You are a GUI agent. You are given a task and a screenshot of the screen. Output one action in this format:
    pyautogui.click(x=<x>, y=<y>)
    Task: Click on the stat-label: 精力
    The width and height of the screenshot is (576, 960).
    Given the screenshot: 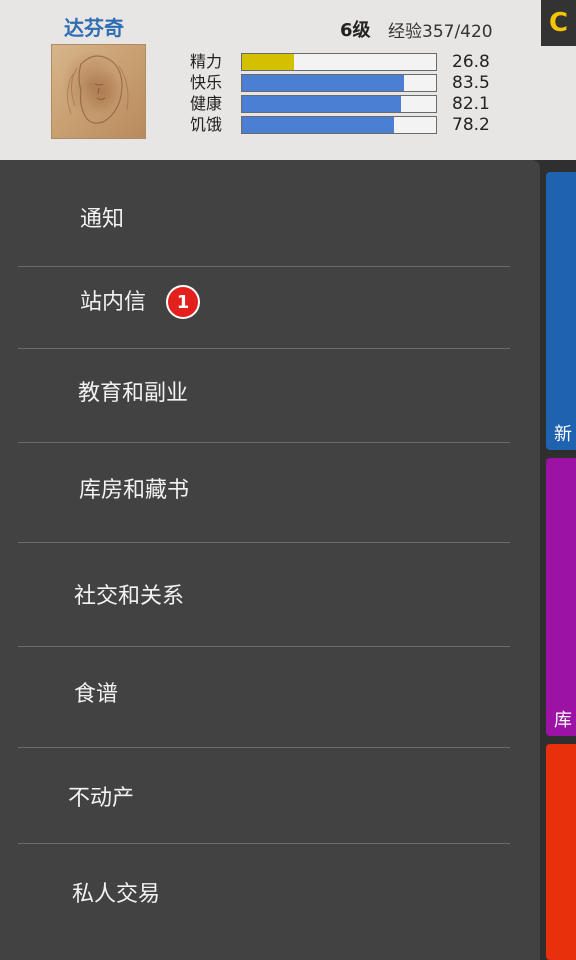 What is the action you would take?
    pyautogui.click(x=206, y=61)
    